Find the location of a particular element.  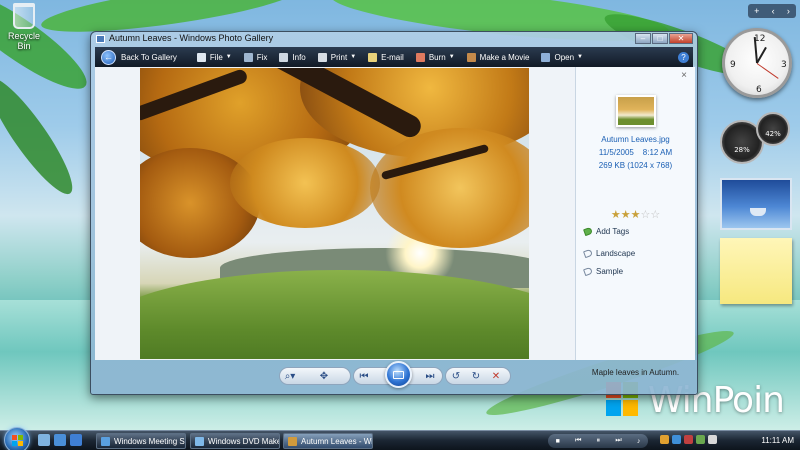

volume-icon: ♪ is located at coordinates (639, 441).